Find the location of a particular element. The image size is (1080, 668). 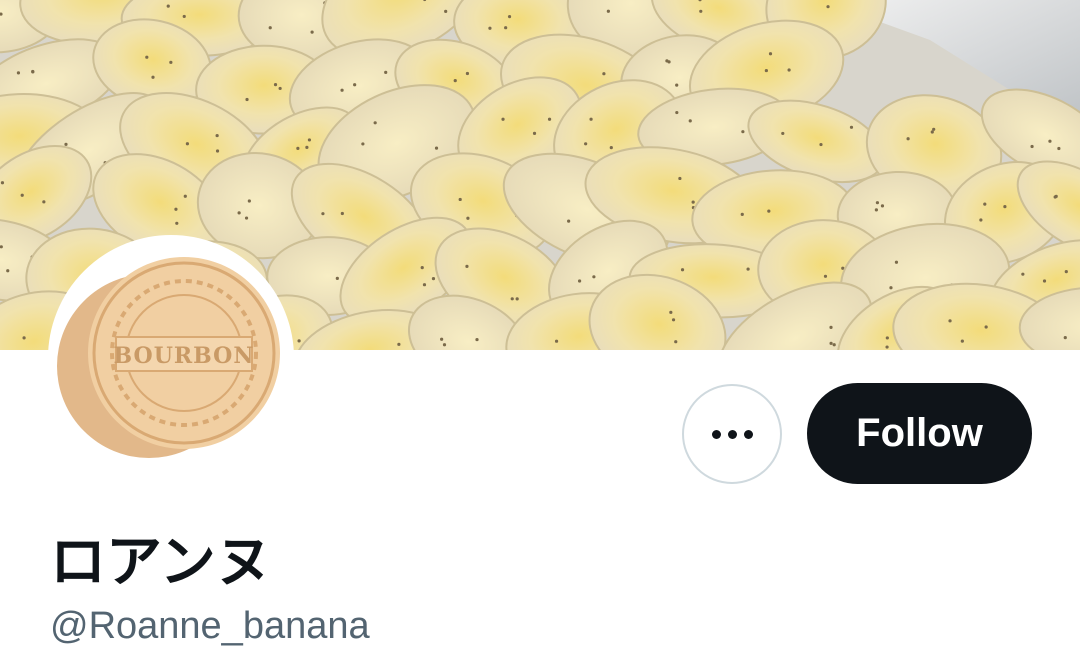

profile-avatar: BOURBON is located at coordinates (171, 358).